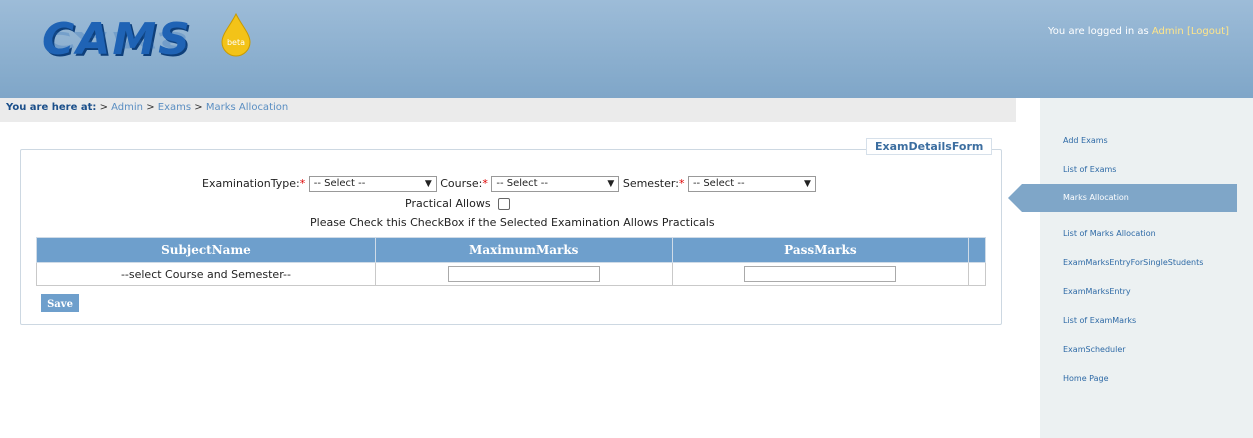  Describe the element at coordinates (1109, 233) in the screenshot. I see `sidebar-item-list-of-marks-allocation: List of Marks Allocation` at that location.